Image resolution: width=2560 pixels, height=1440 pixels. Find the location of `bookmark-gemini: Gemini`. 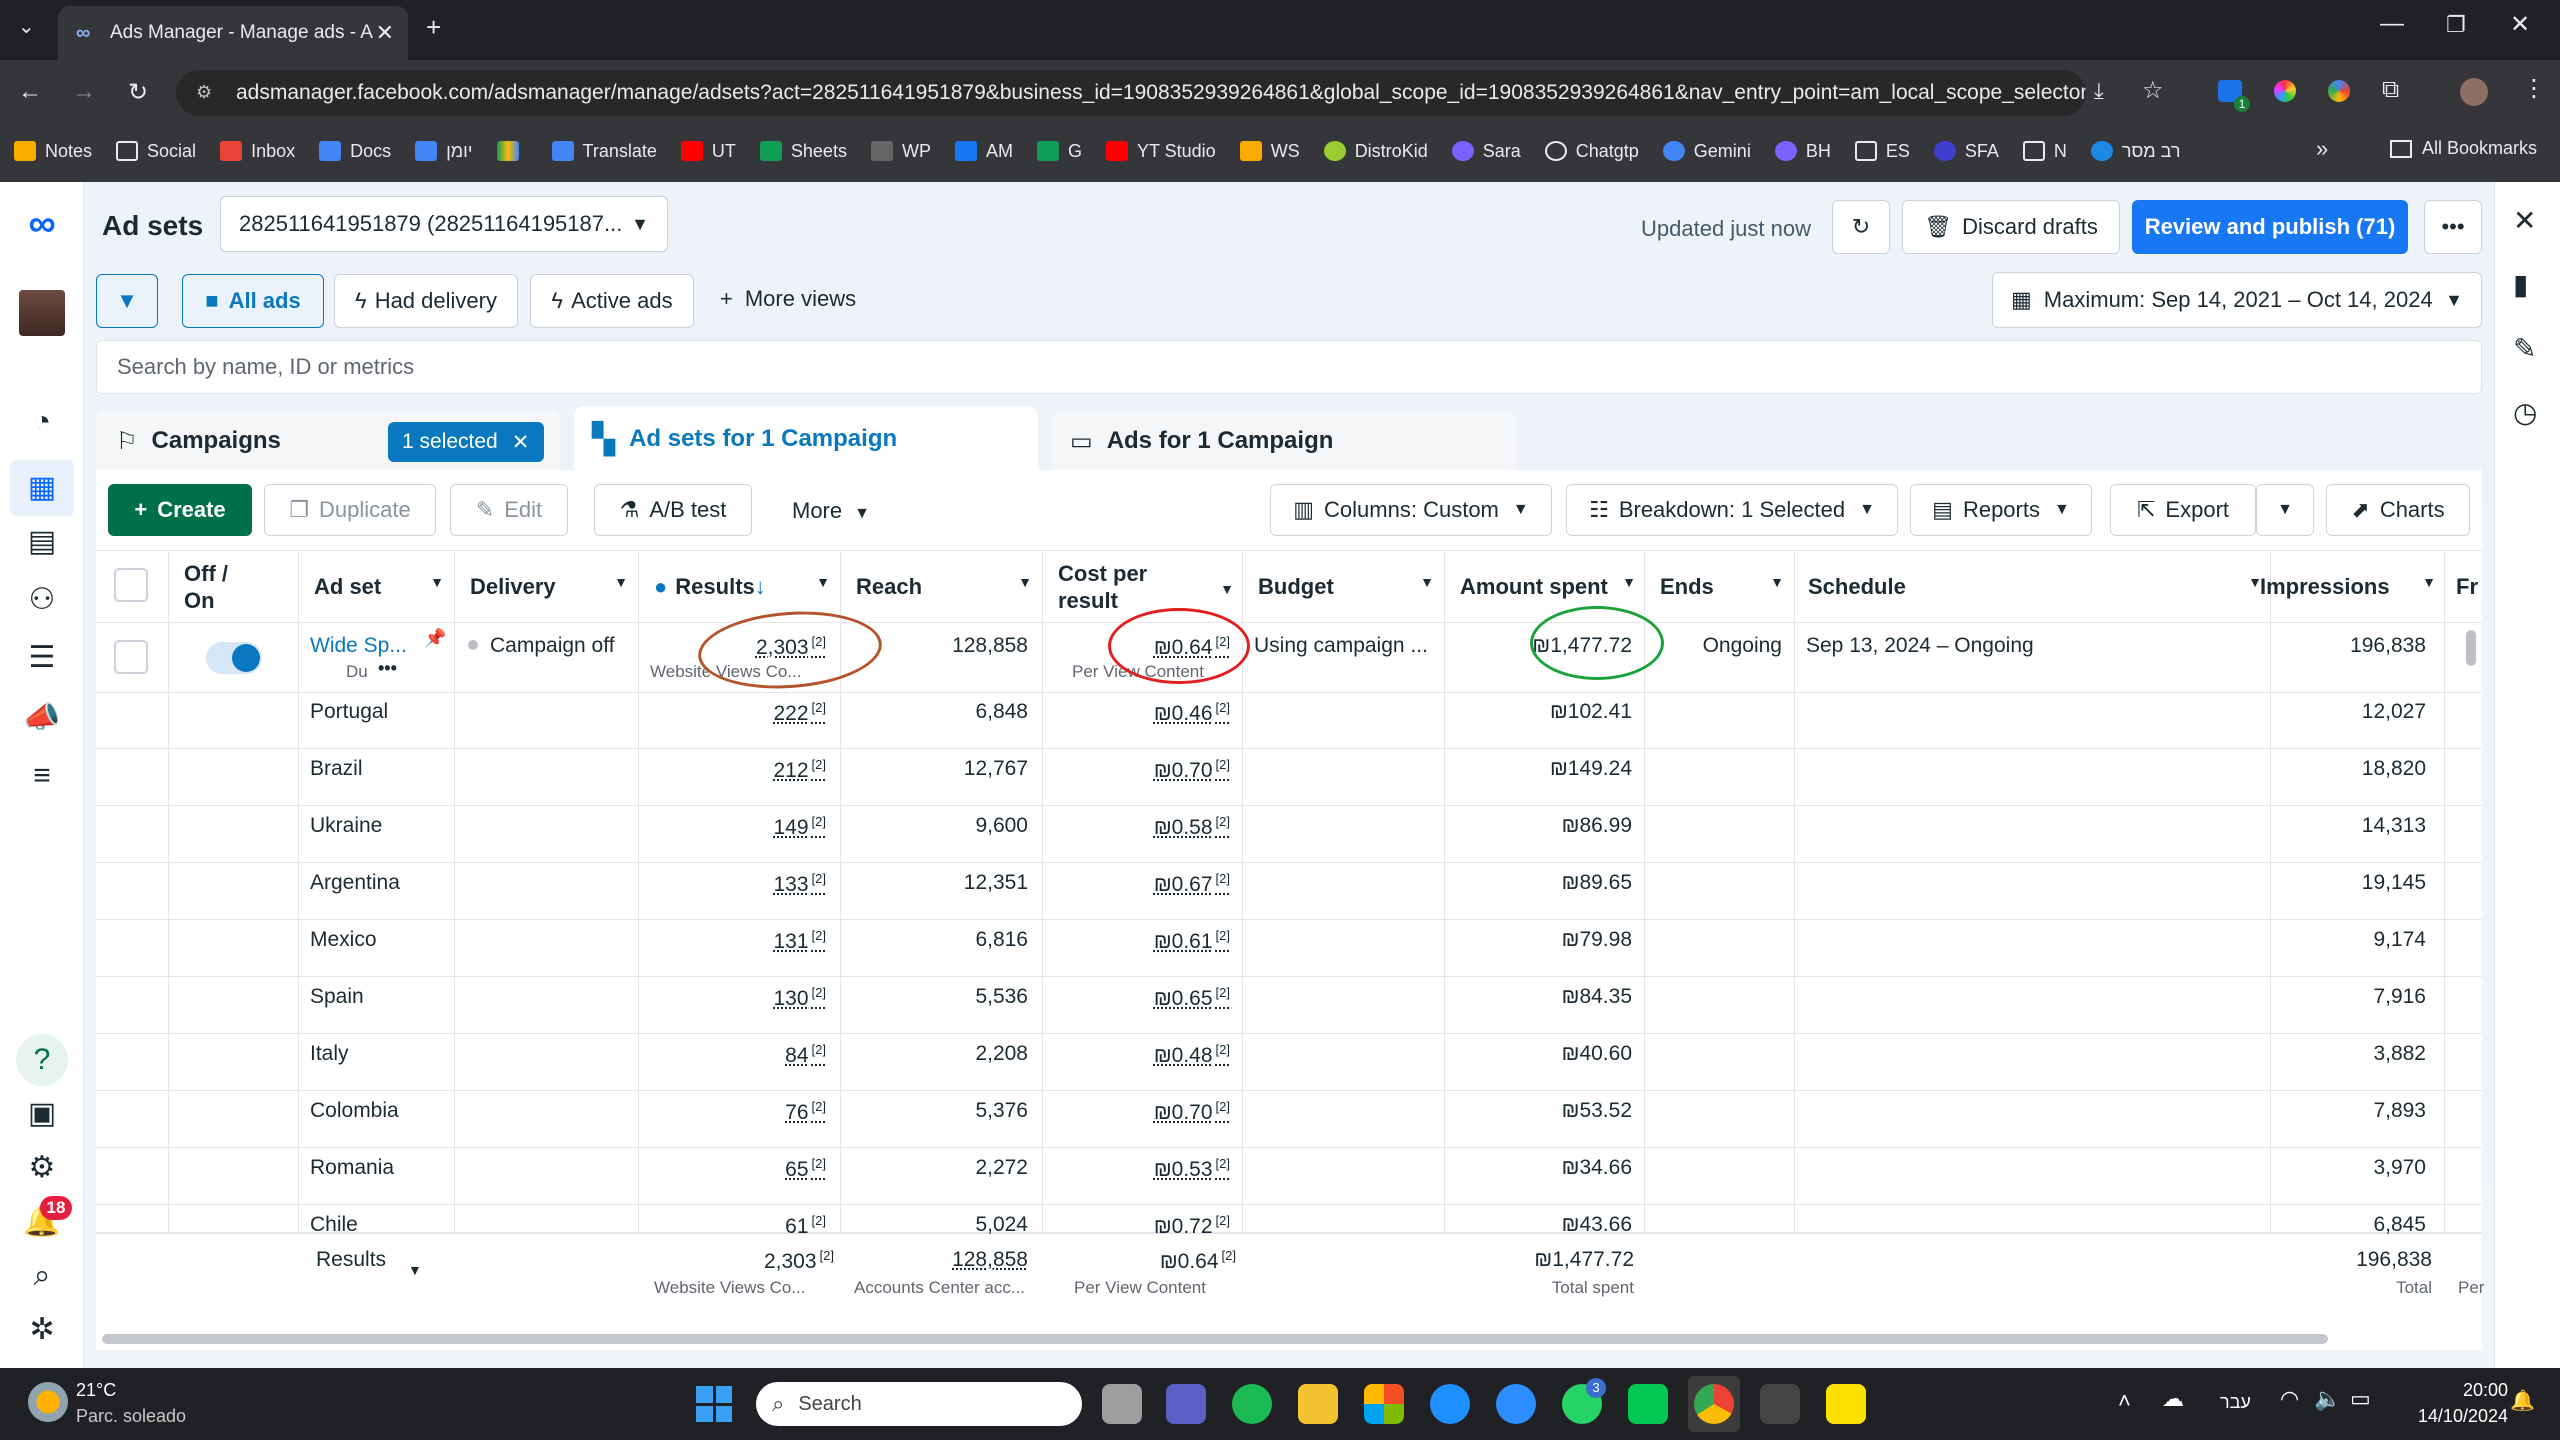

bookmark-gemini: Gemini is located at coordinates (1706, 151).